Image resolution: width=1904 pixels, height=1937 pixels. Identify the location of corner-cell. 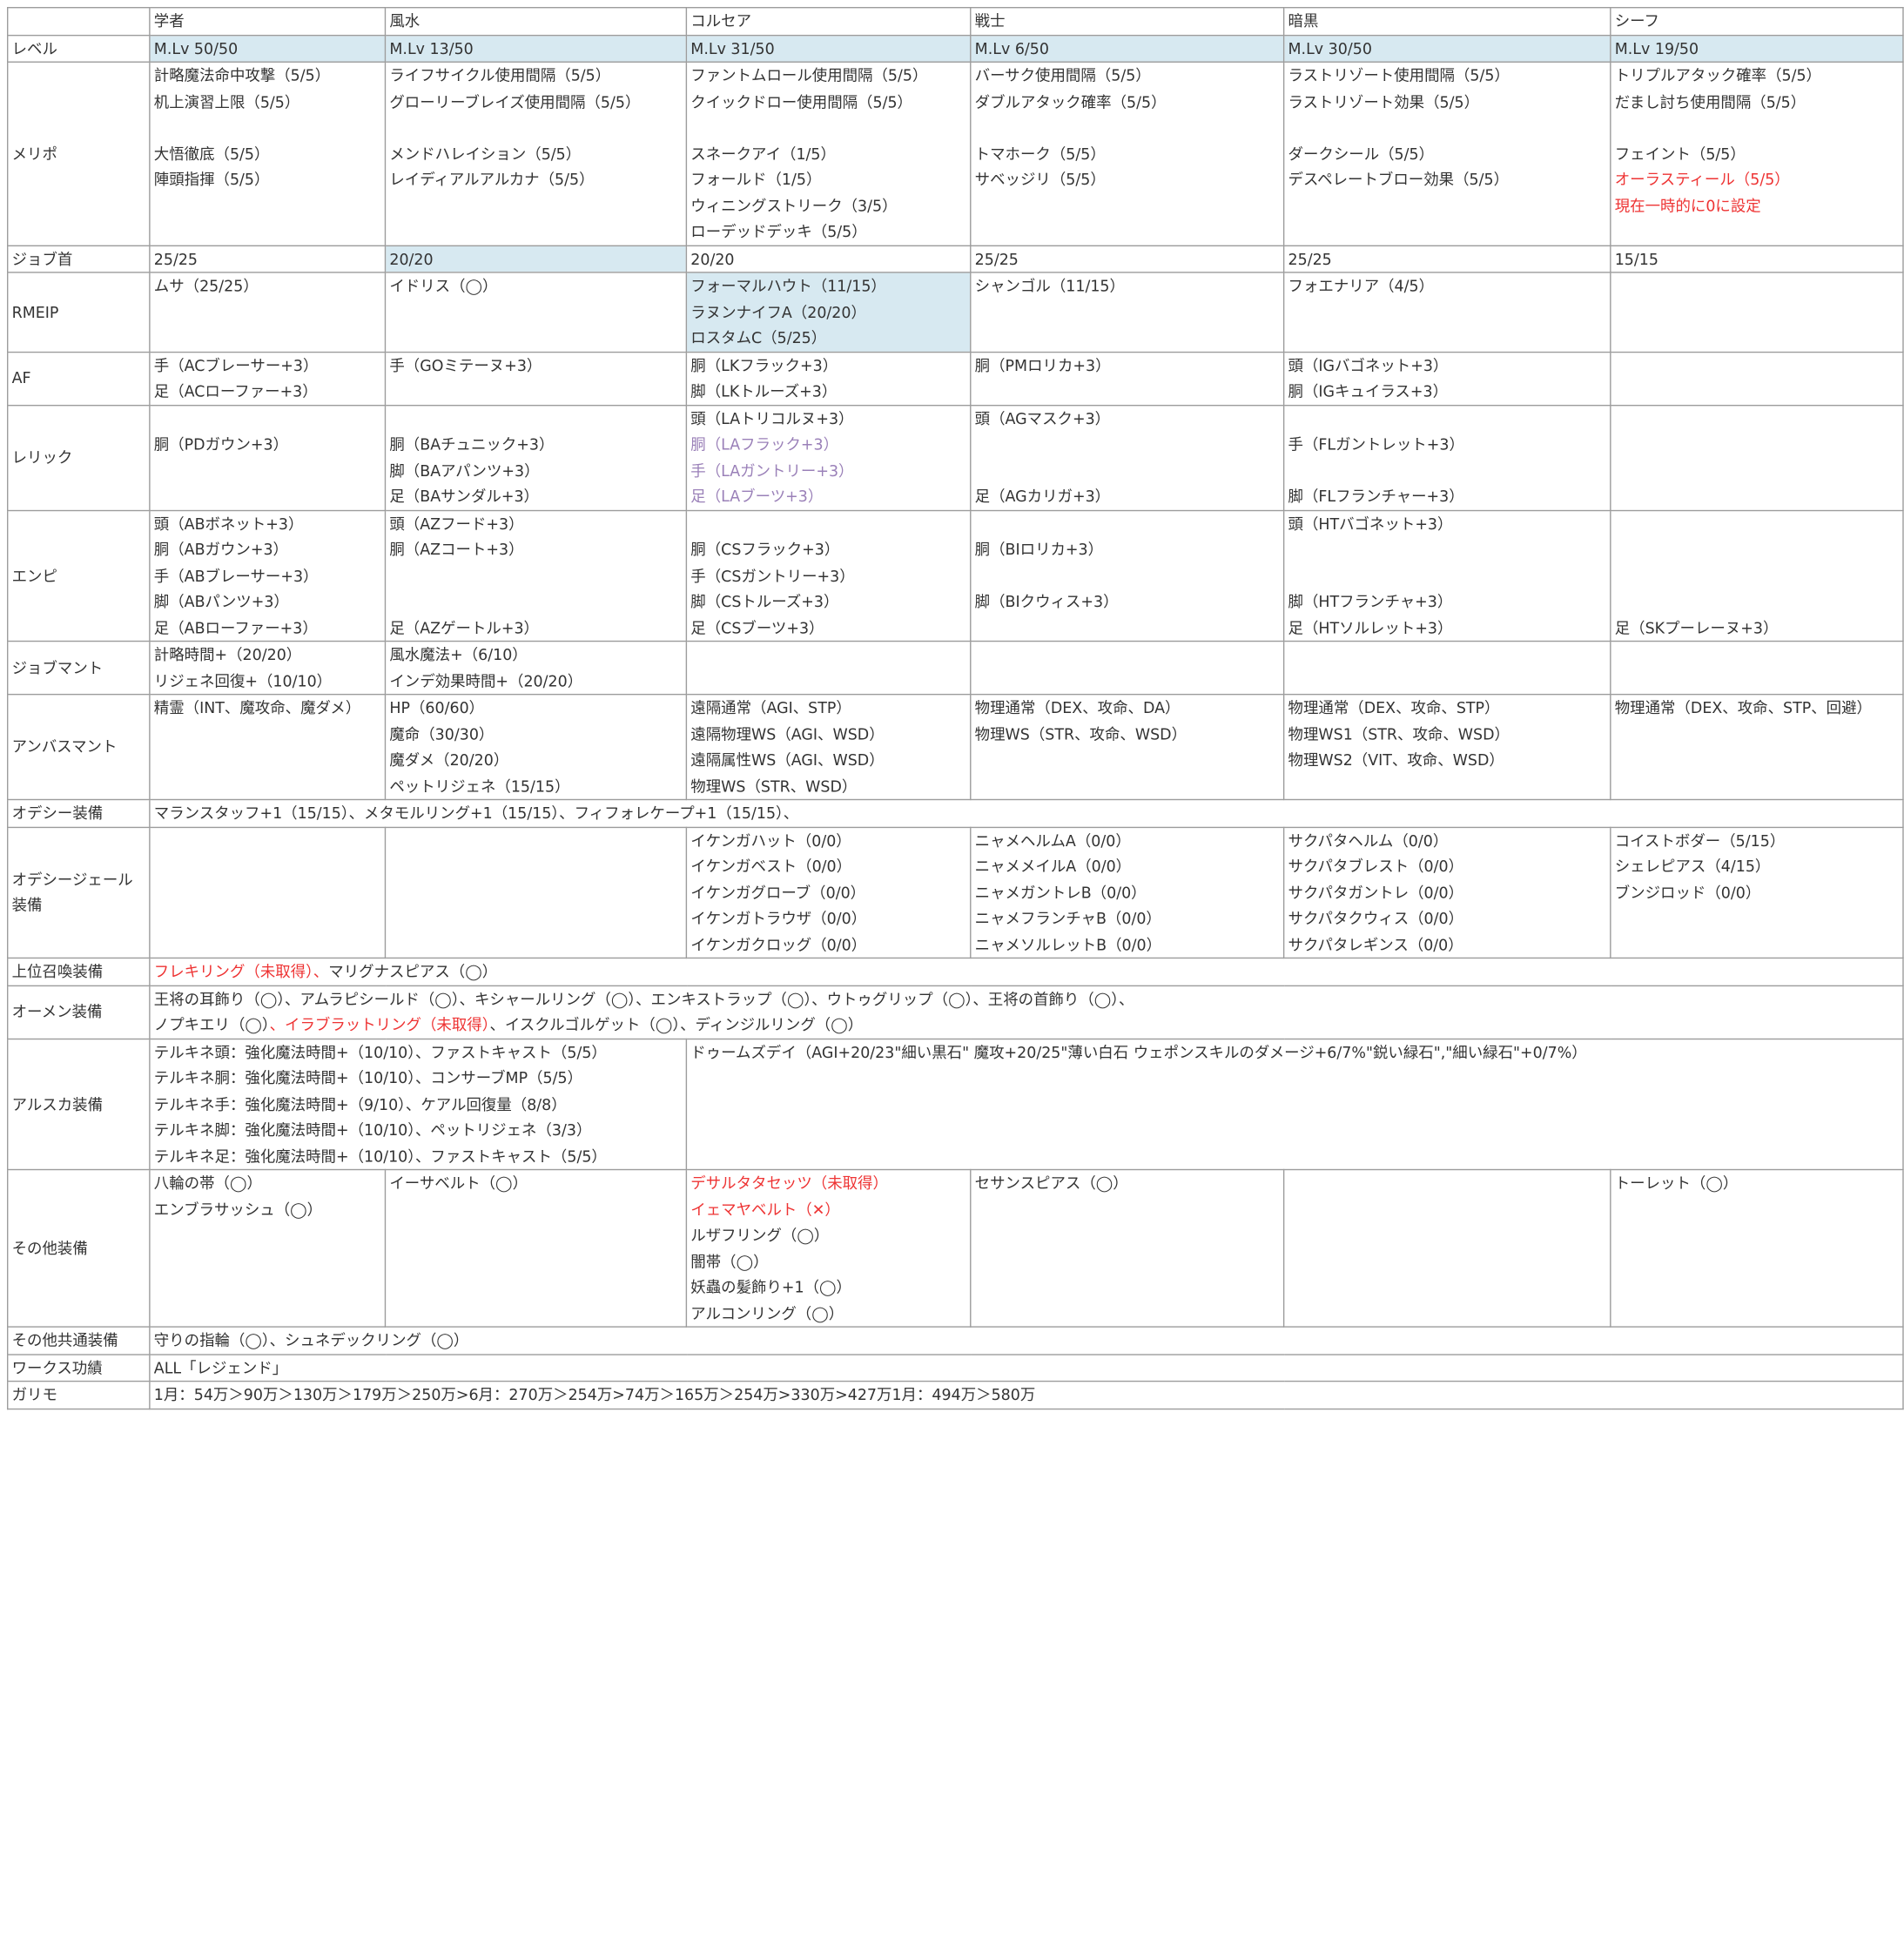
(79, 21).